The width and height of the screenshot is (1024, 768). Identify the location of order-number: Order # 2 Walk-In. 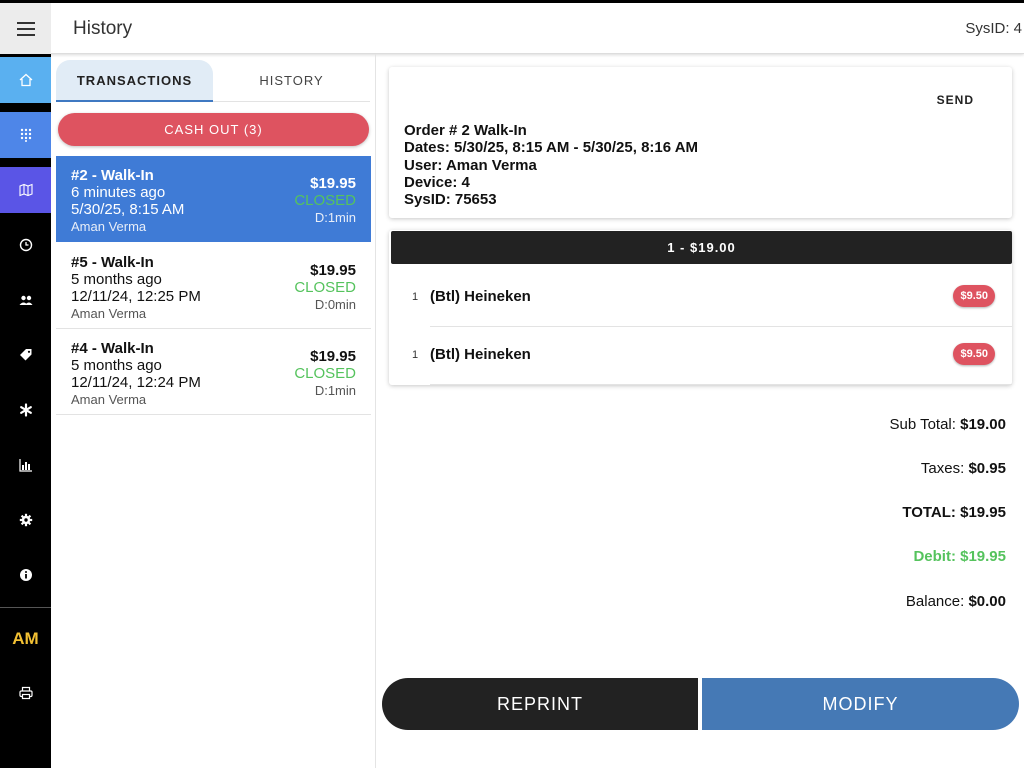
(465, 130).